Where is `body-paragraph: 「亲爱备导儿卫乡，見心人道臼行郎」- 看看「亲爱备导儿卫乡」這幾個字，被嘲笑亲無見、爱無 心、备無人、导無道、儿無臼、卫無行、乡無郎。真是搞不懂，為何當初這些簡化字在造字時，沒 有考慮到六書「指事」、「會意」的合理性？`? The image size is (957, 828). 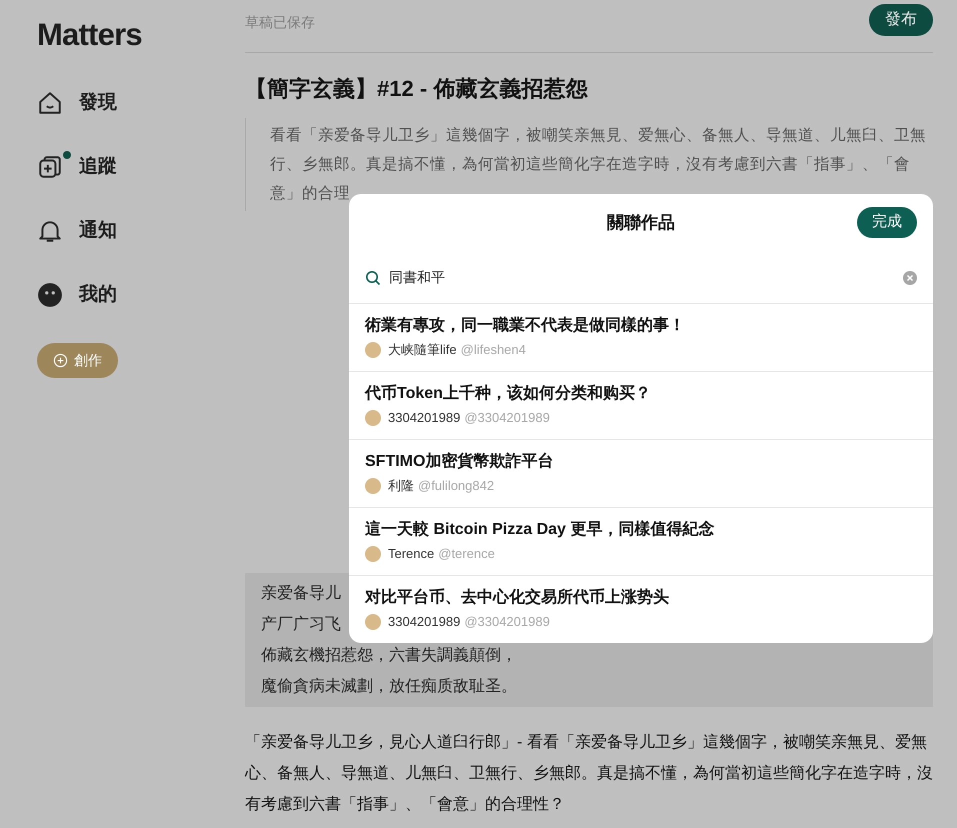 body-paragraph: 「亲爱备导儿卫乡，見心人道臼行郎」- 看看「亲爱备导儿卫乡」這幾個字，被嘲笑亲無見、爱無 心、备無人、导無道、儿無臼、卫無行、乡無郎。真是搞不懂，為何當初這些簡化字在造字時，沒 有考慮到六書「指事」、「會意」的合理性？ is located at coordinates (589, 773).